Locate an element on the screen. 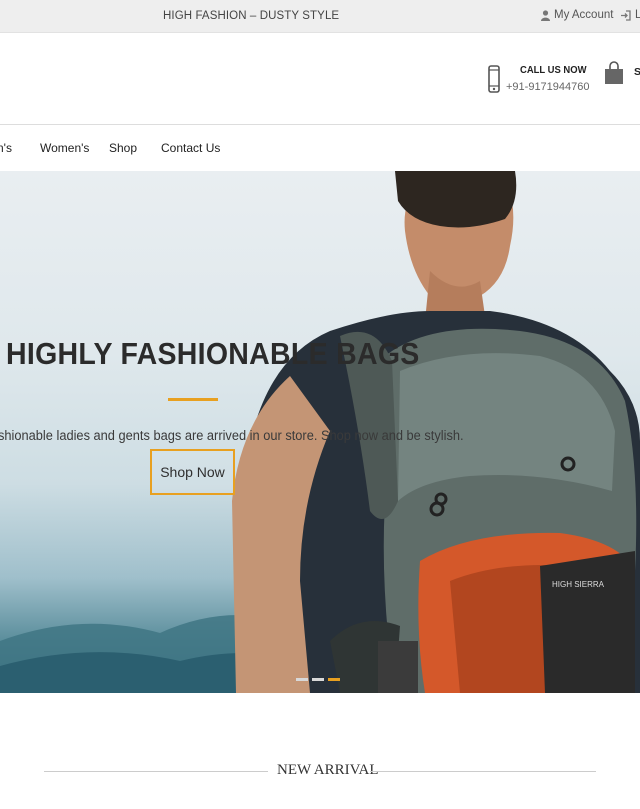  nav-item-mens: n's is located at coordinates (6, 148).